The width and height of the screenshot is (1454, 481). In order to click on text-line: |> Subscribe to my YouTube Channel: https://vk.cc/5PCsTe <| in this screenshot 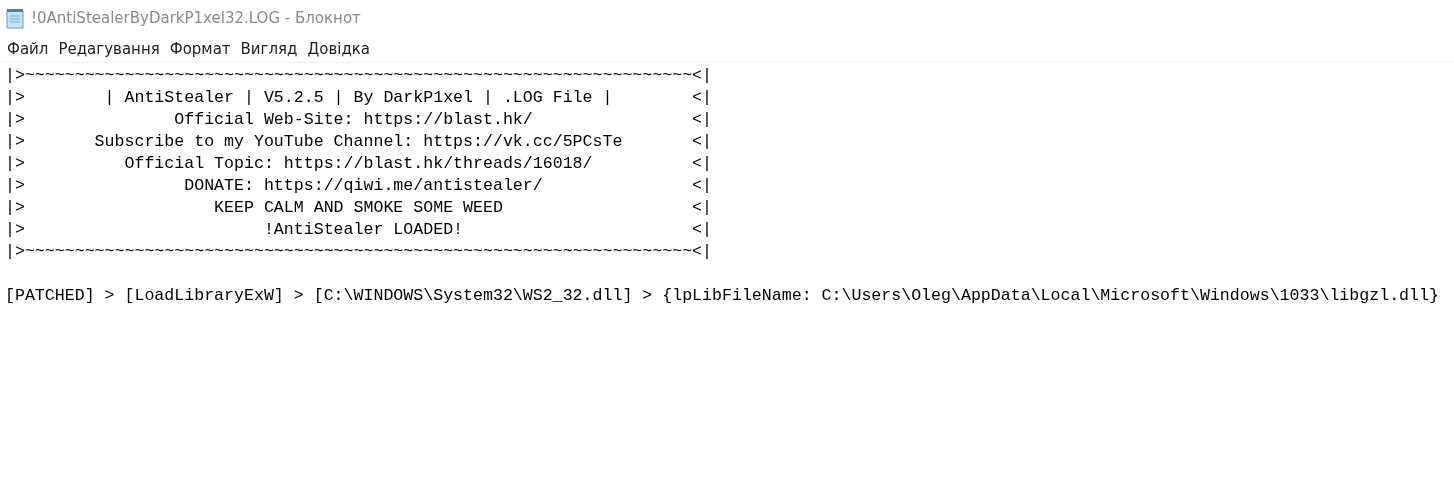, I will do `click(358, 142)`.